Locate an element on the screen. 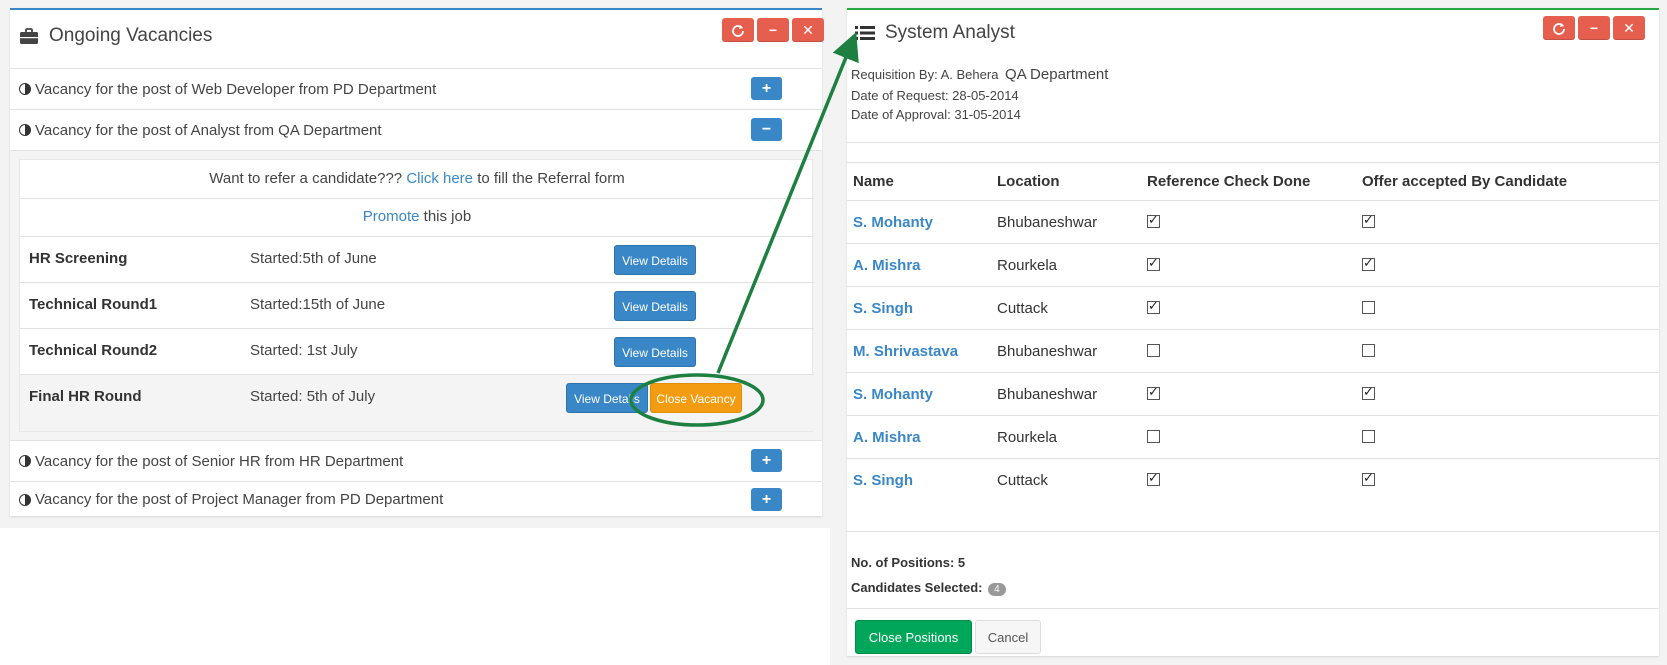 This screenshot has height=665, width=1667. panel-controls: − ✕ is located at coordinates (773, 30).